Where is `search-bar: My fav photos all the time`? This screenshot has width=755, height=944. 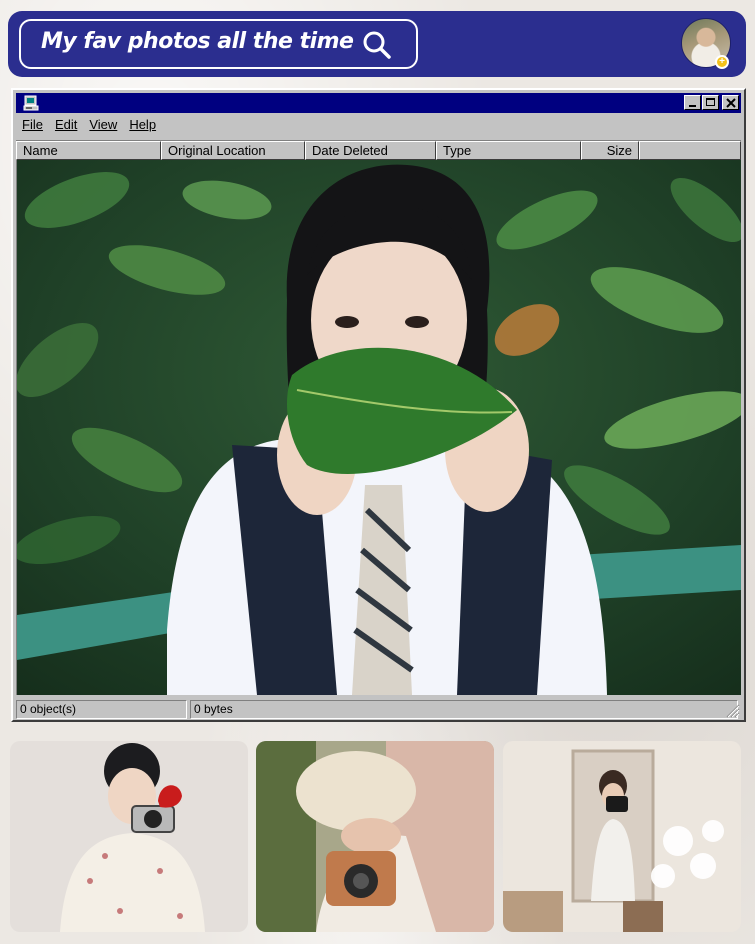
search-bar: My fav photos all the time is located at coordinates (218, 44).